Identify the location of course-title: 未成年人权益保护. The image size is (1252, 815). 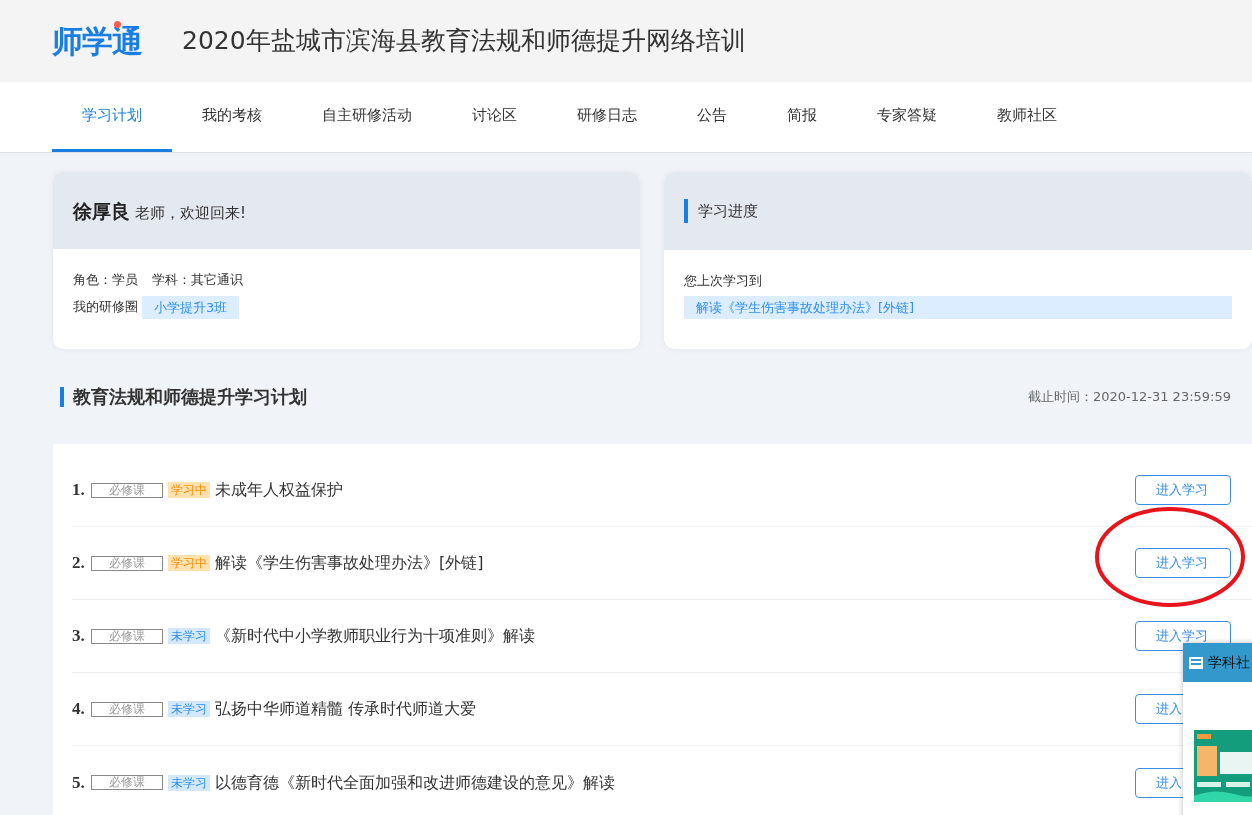
(279, 490).